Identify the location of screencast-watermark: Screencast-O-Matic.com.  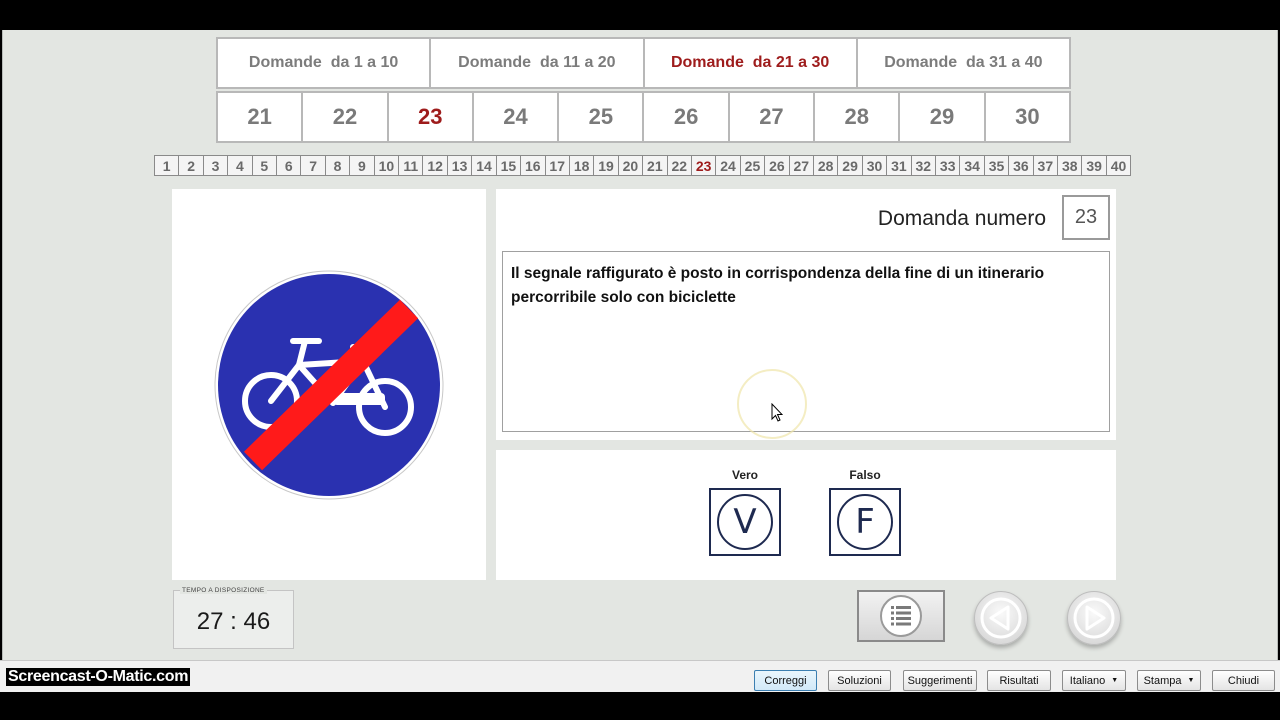
(98, 677).